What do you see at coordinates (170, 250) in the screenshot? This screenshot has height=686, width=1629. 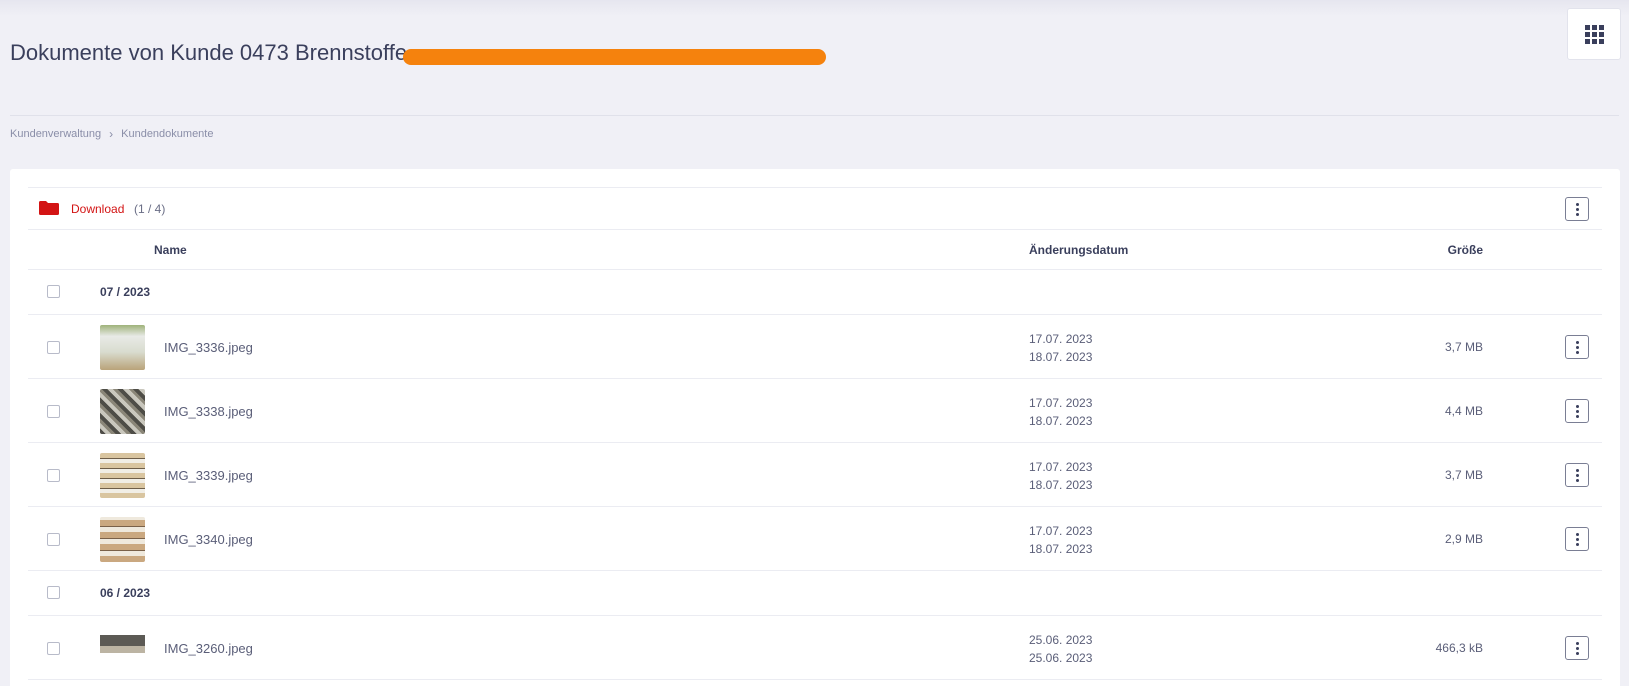 I see `column-header-name: Name` at bounding box center [170, 250].